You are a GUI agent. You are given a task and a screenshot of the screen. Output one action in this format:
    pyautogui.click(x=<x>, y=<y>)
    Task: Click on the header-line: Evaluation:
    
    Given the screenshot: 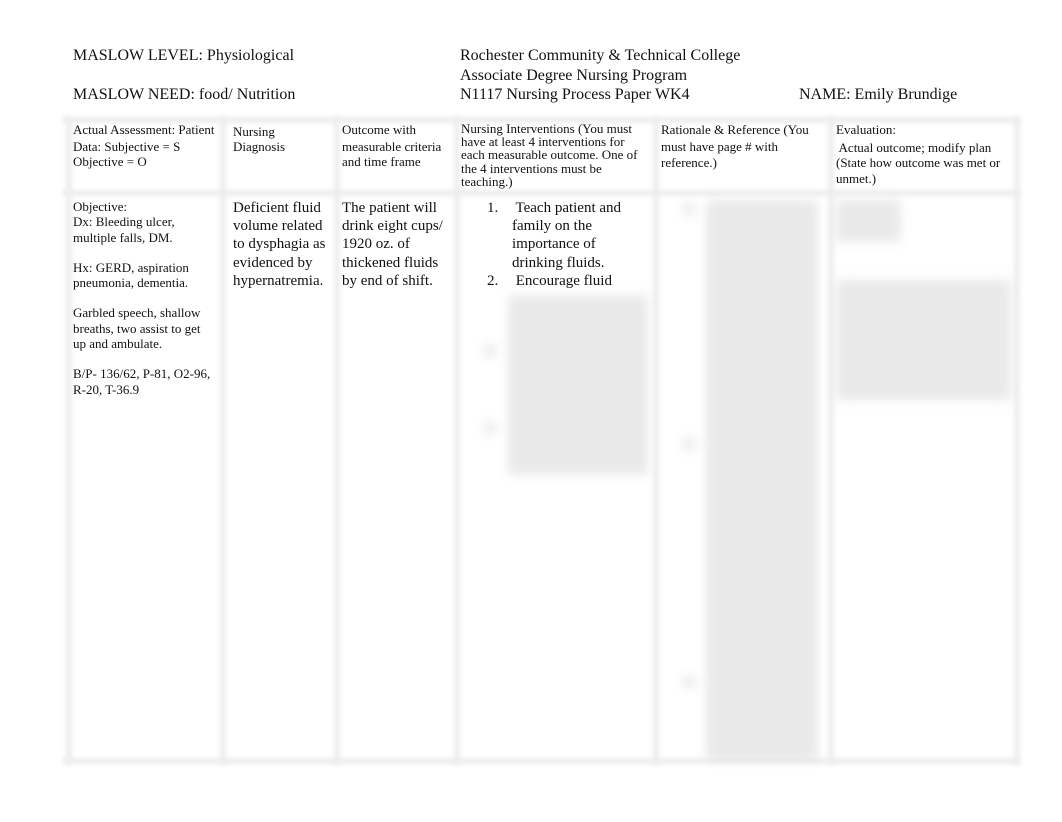 What is the action you would take?
    pyautogui.click(x=866, y=129)
    